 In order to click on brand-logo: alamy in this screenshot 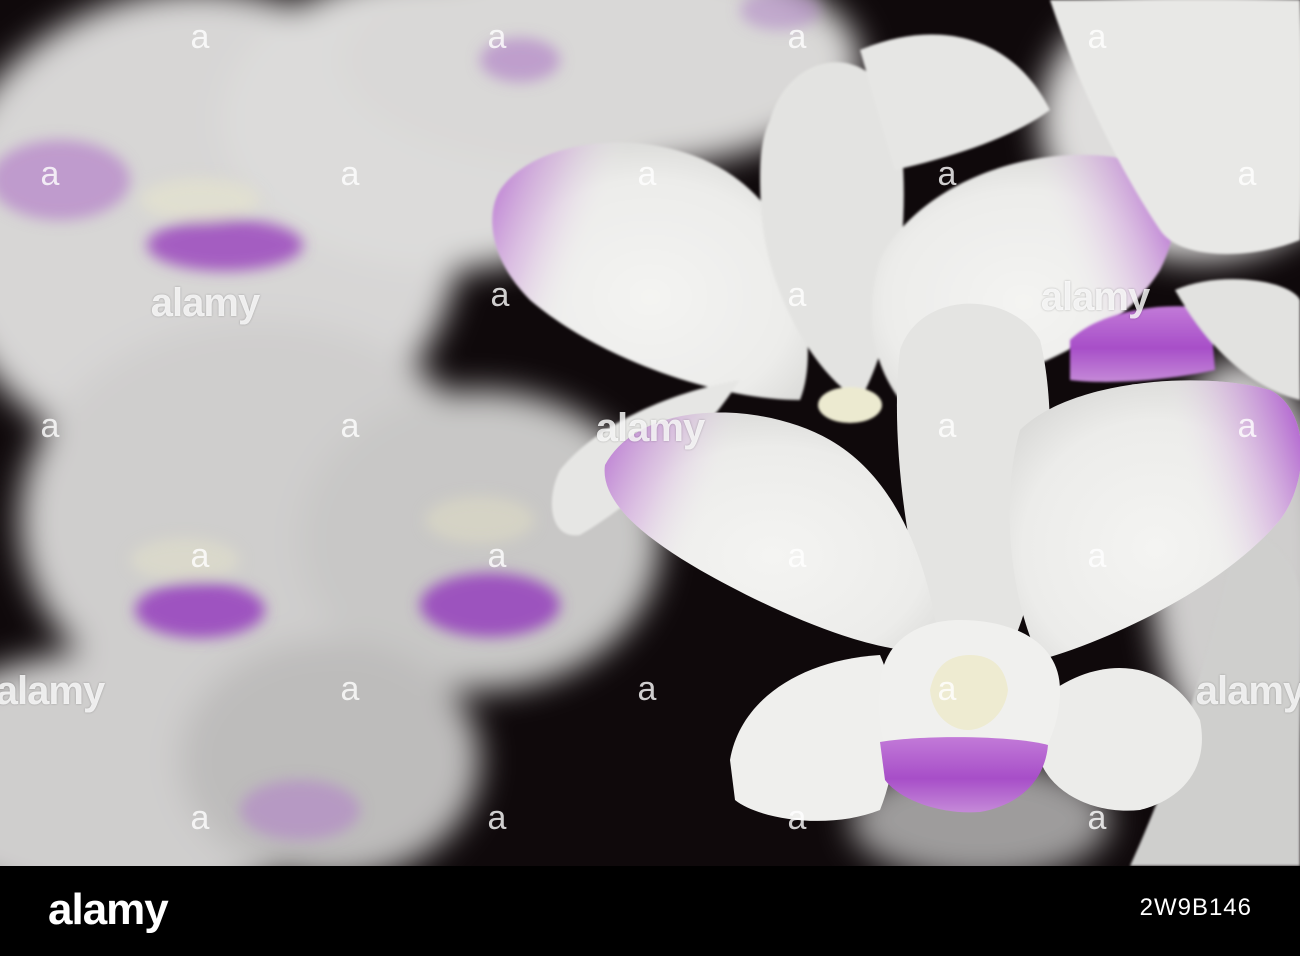, I will do `click(108, 909)`.